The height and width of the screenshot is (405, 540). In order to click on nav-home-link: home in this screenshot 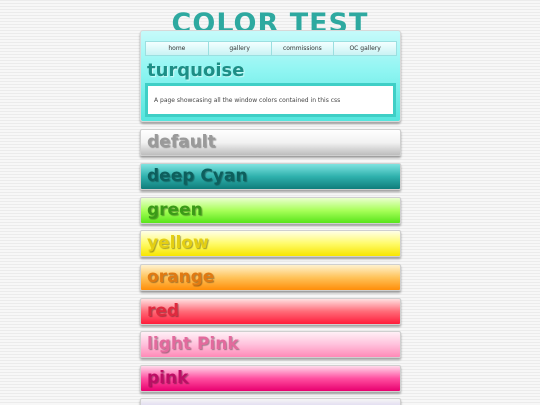, I will do `click(177, 48)`.